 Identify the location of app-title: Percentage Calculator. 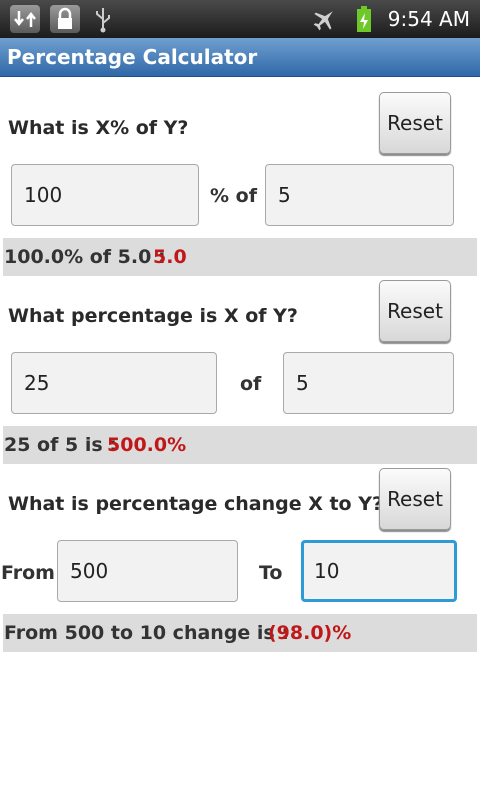
(132, 57).